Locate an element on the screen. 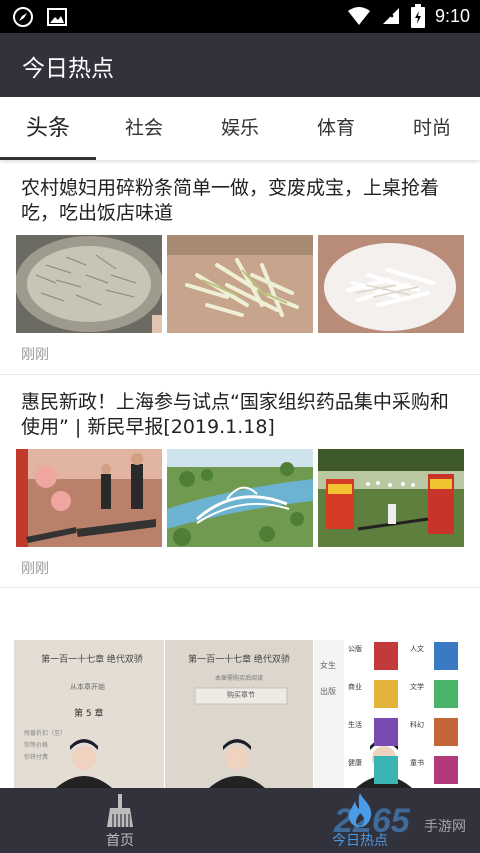 The height and width of the screenshot is (853, 480). tab-indicator is located at coordinates (48, 158).